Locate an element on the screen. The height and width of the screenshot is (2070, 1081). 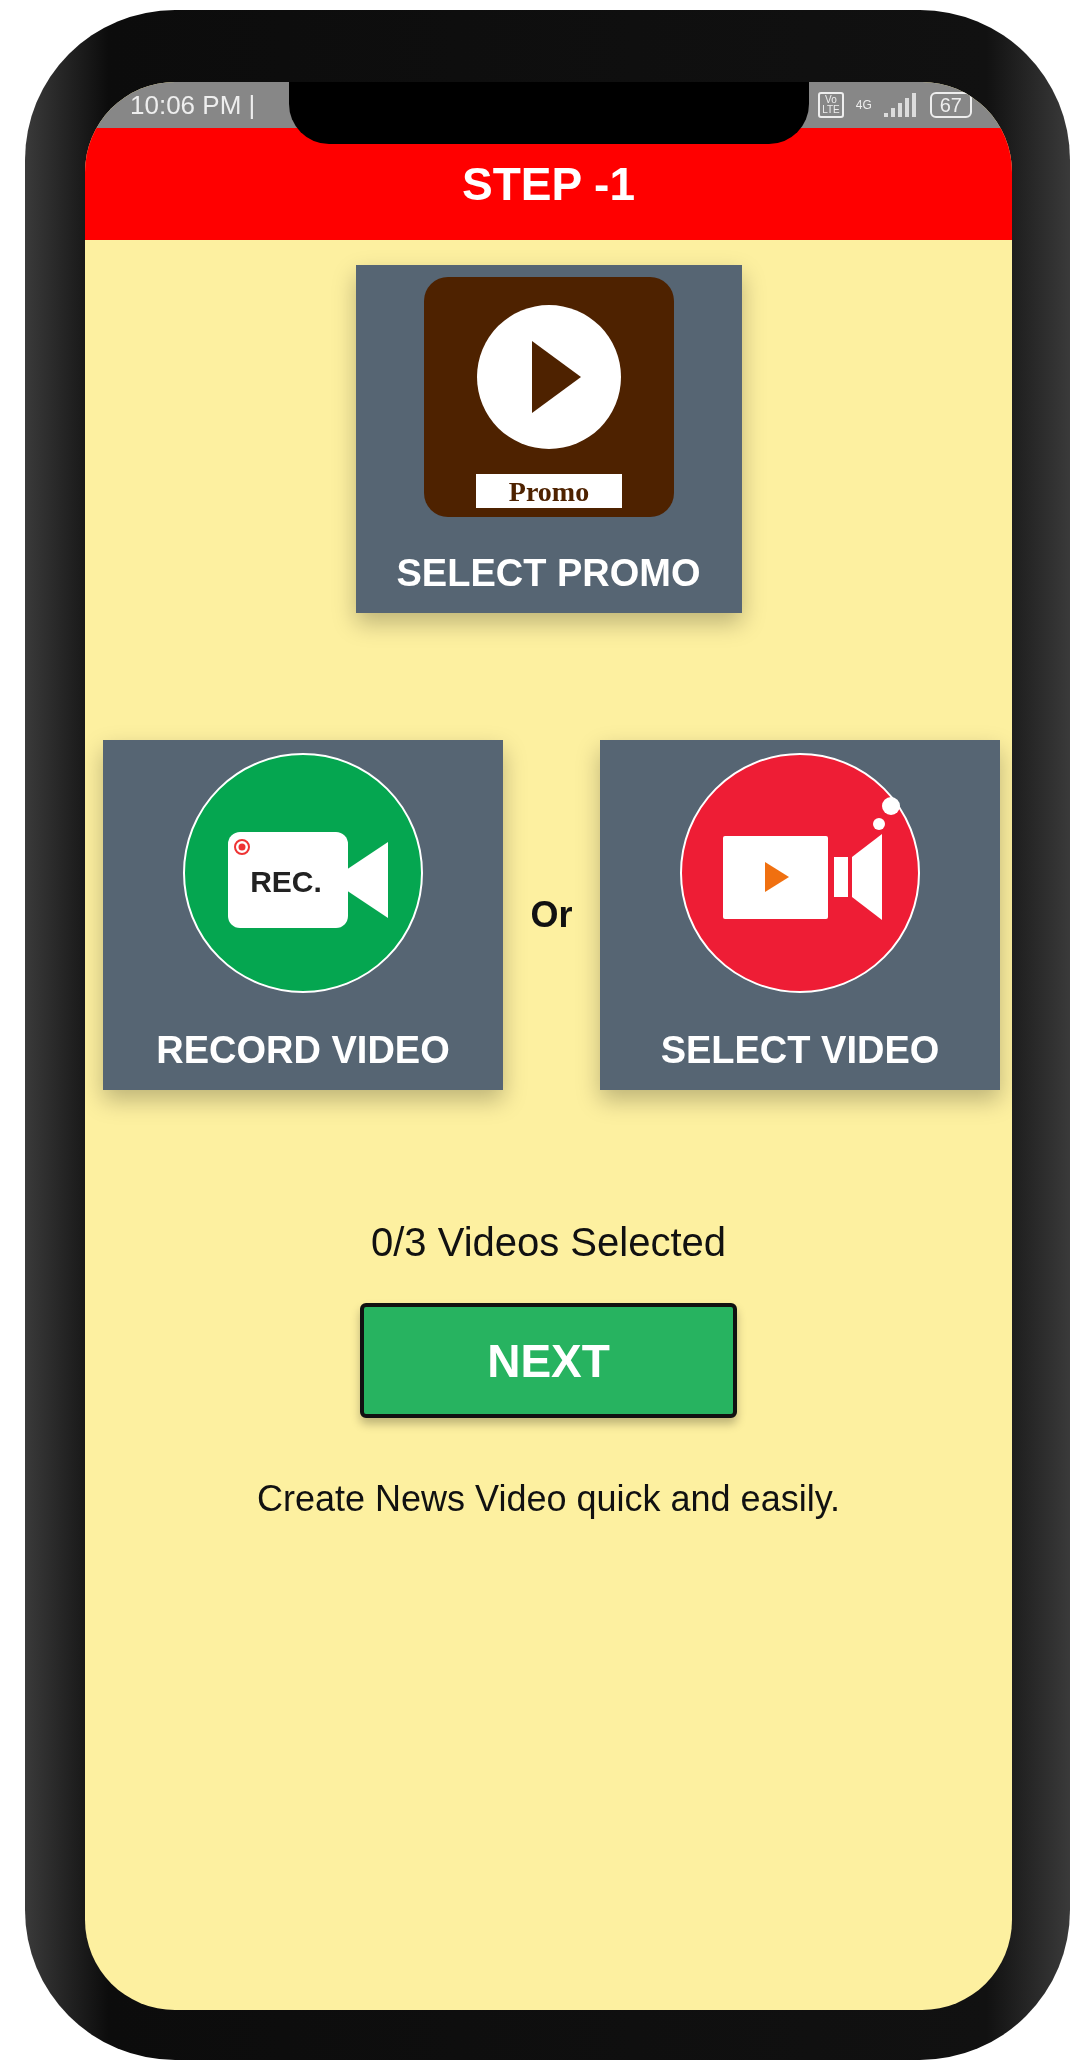
status-time: 10:06 PM | is located at coordinates (193, 105).